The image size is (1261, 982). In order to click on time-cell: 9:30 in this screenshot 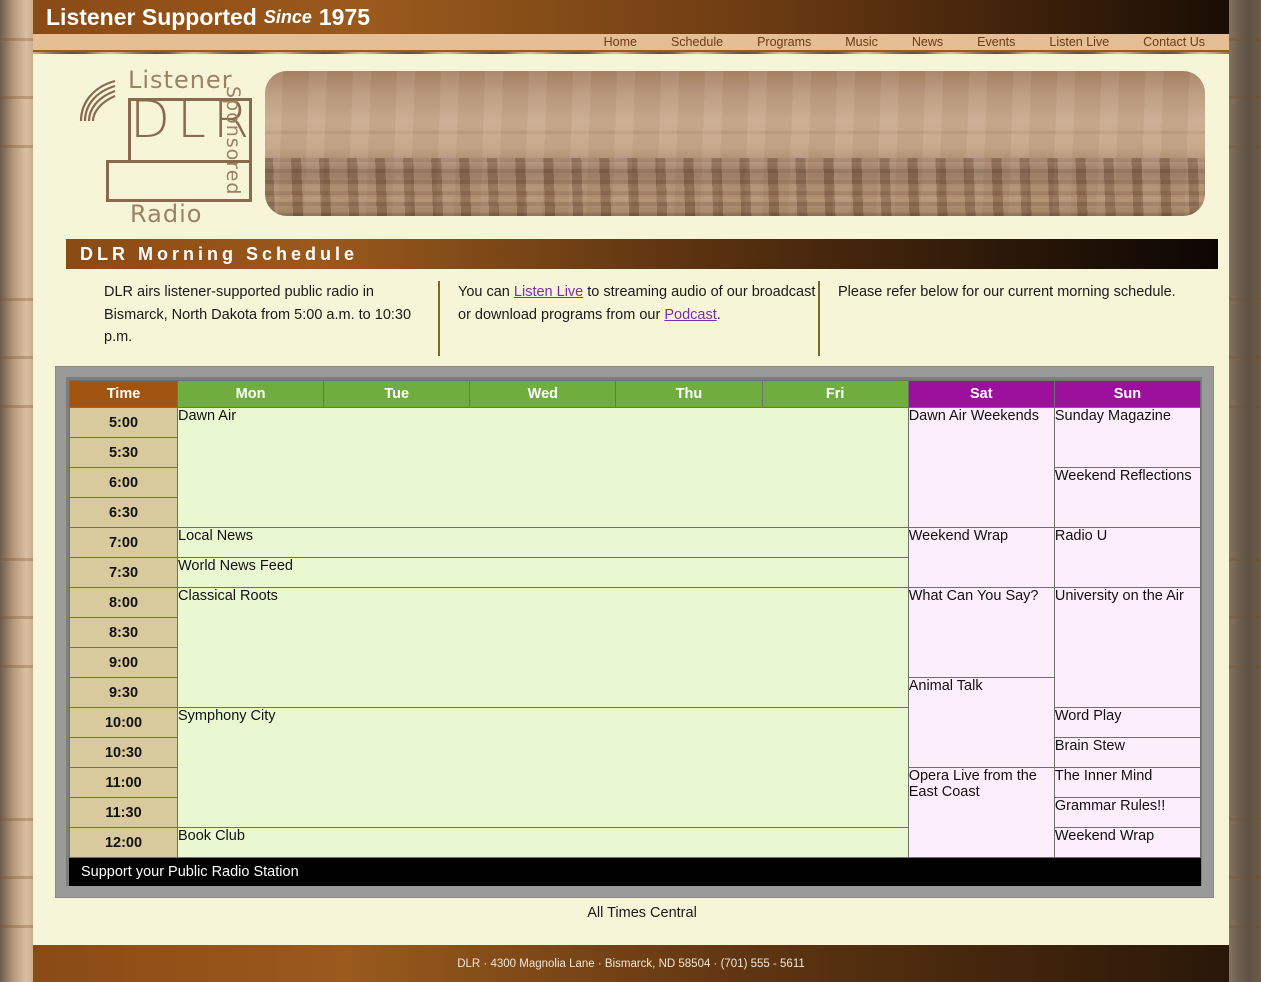, I will do `click(123, 692)`.